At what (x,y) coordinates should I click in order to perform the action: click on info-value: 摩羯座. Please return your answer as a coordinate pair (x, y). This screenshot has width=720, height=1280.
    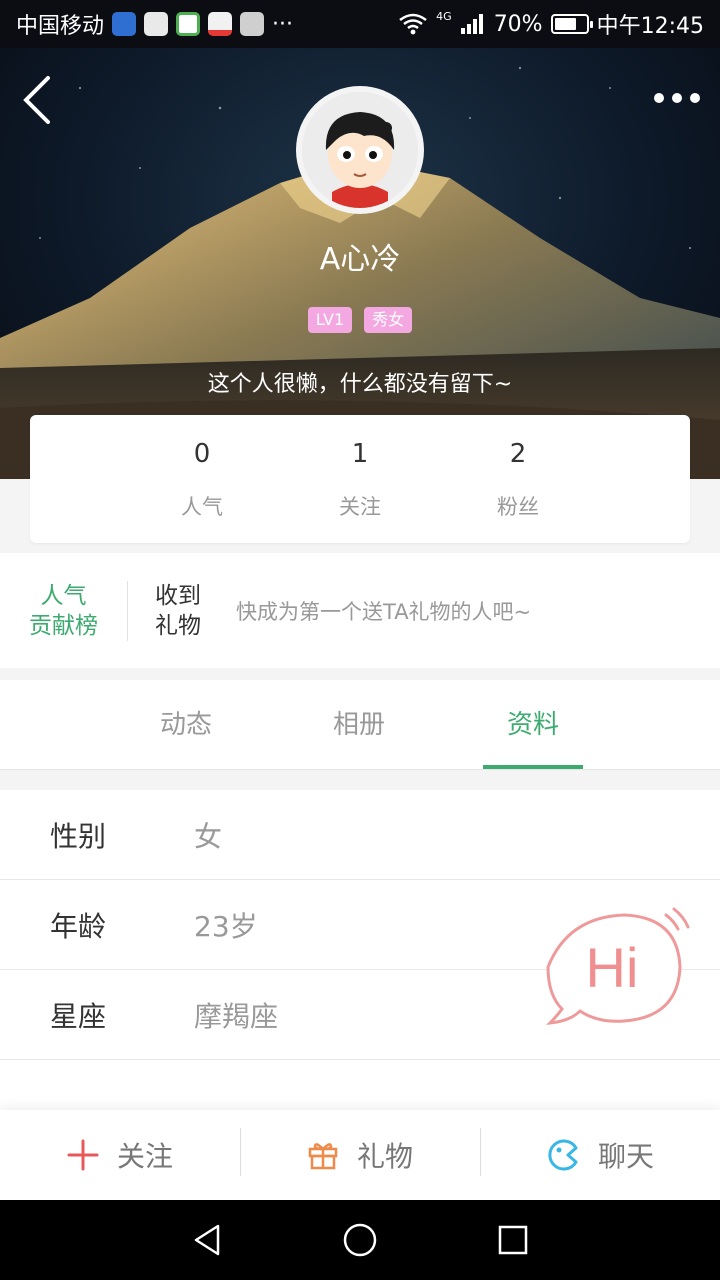
    Looking at the image, I should click on (236, 1016).